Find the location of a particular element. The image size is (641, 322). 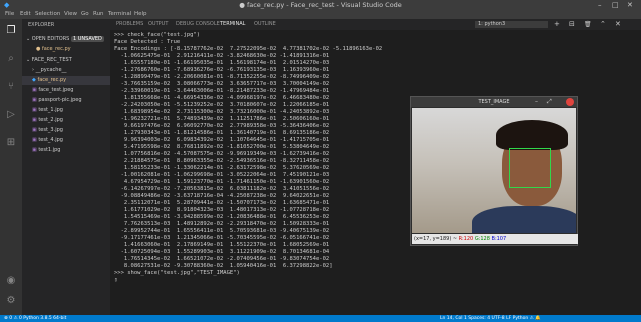

menu-run: Run is located at coordinates (98, 14).